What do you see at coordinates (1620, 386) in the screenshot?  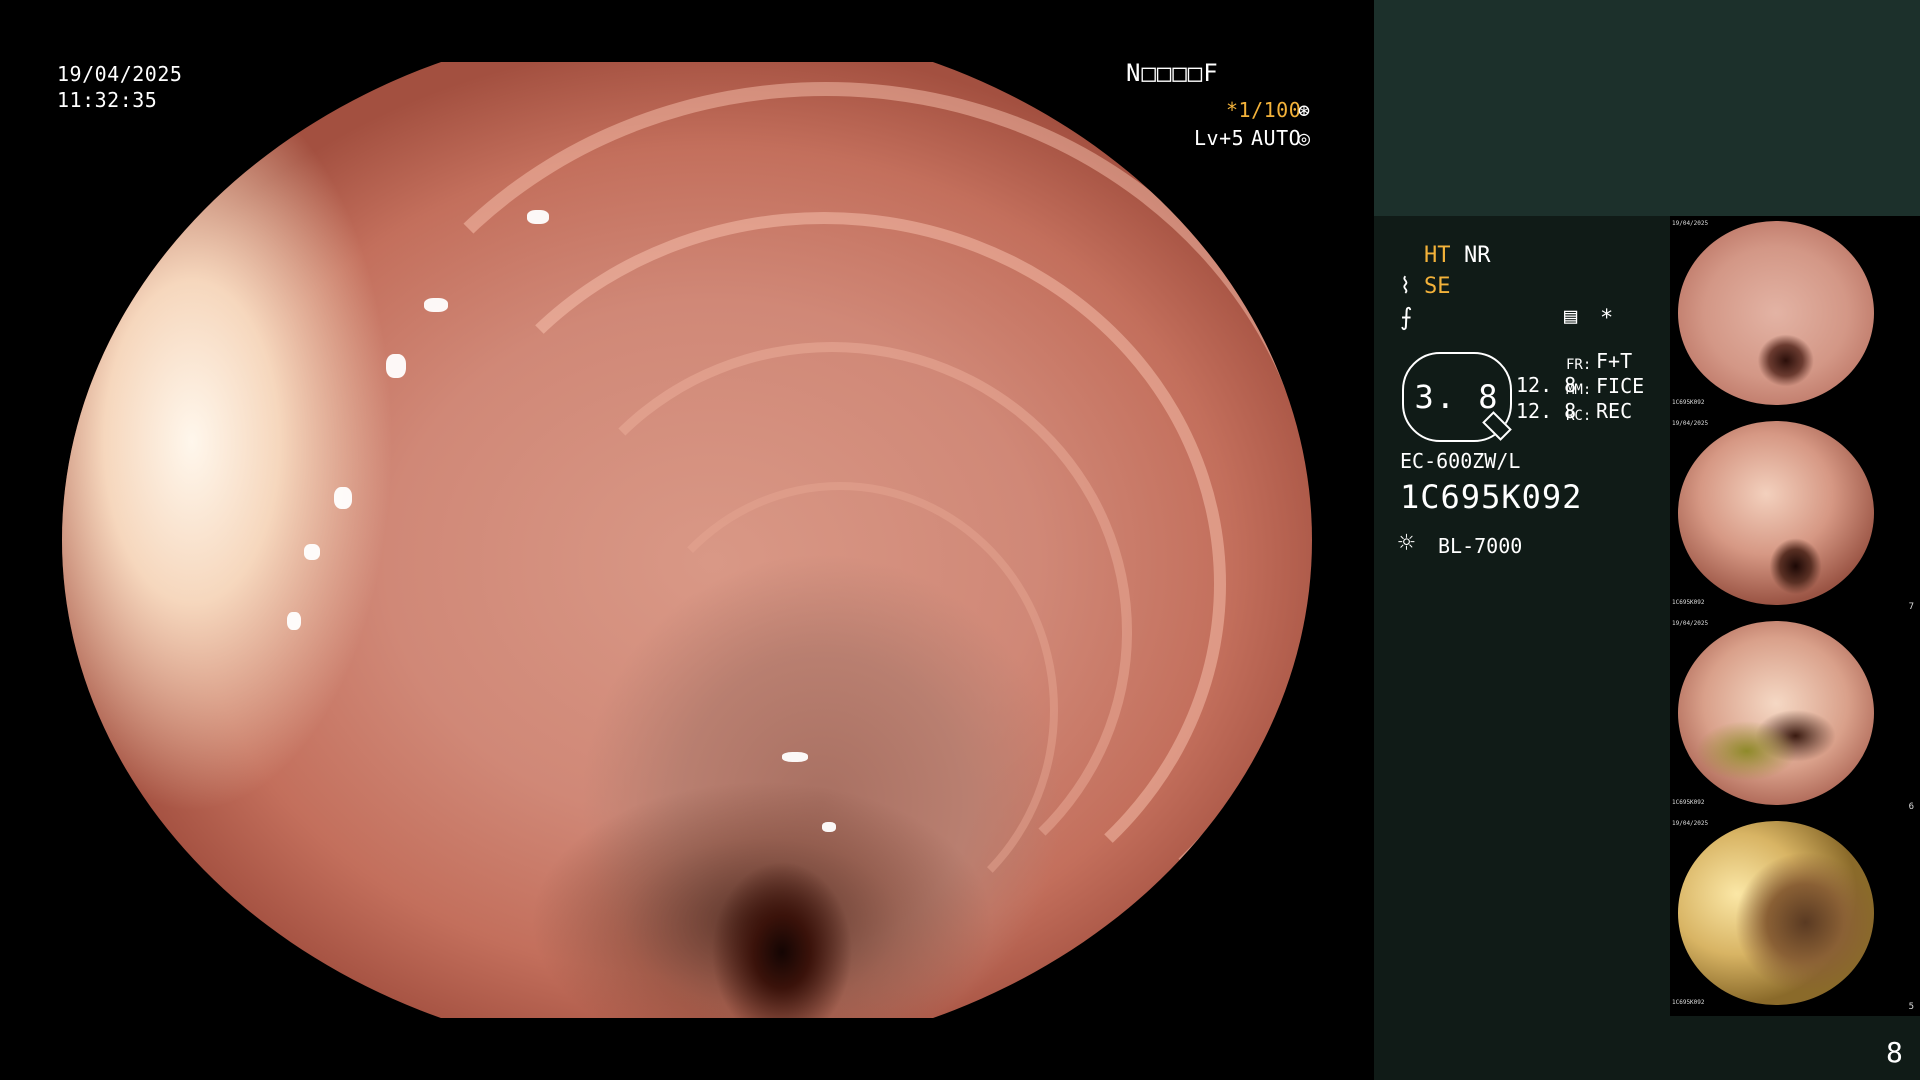 I see `mm-setting: FICE` at bounding box center [1620, 386].